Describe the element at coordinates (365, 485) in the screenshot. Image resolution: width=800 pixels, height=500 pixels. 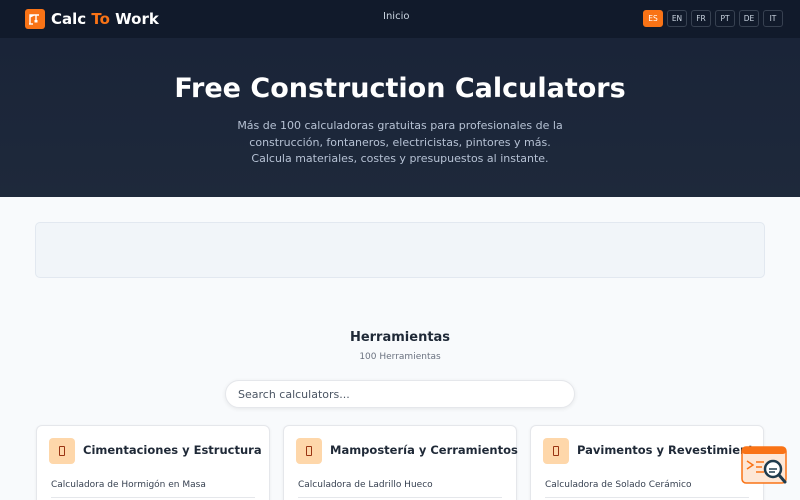
I see `calculator-link: Calculadora de Ladrillo Hueco` at that location.